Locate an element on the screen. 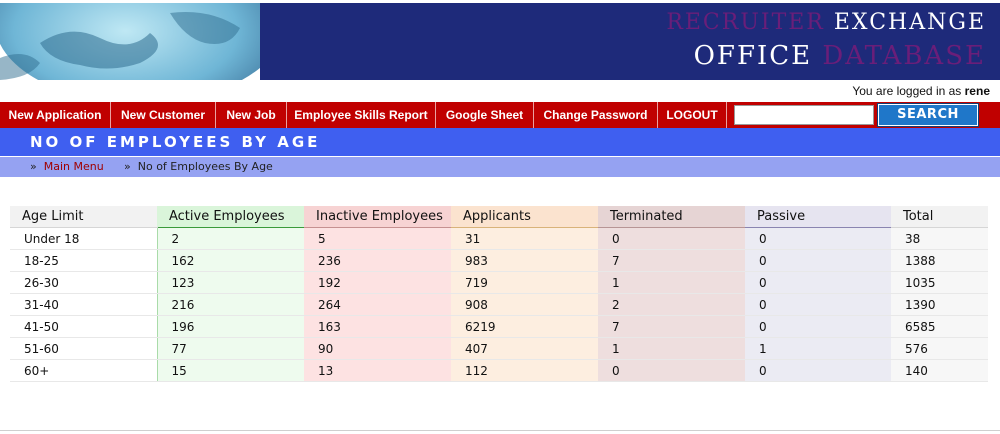 This screenshot has width=1000, height=434. col-header-age-limit: Age Limit is located at coordinates (83, 217).